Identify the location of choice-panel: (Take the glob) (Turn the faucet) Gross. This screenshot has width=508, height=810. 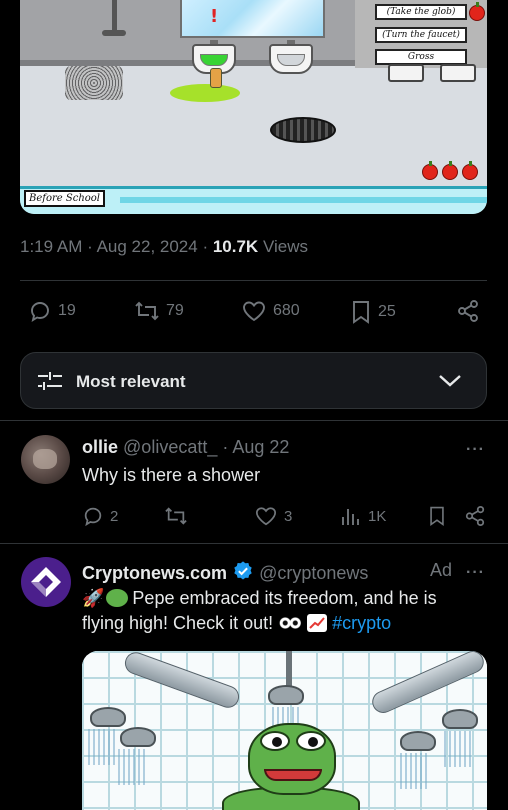
(421, 34).